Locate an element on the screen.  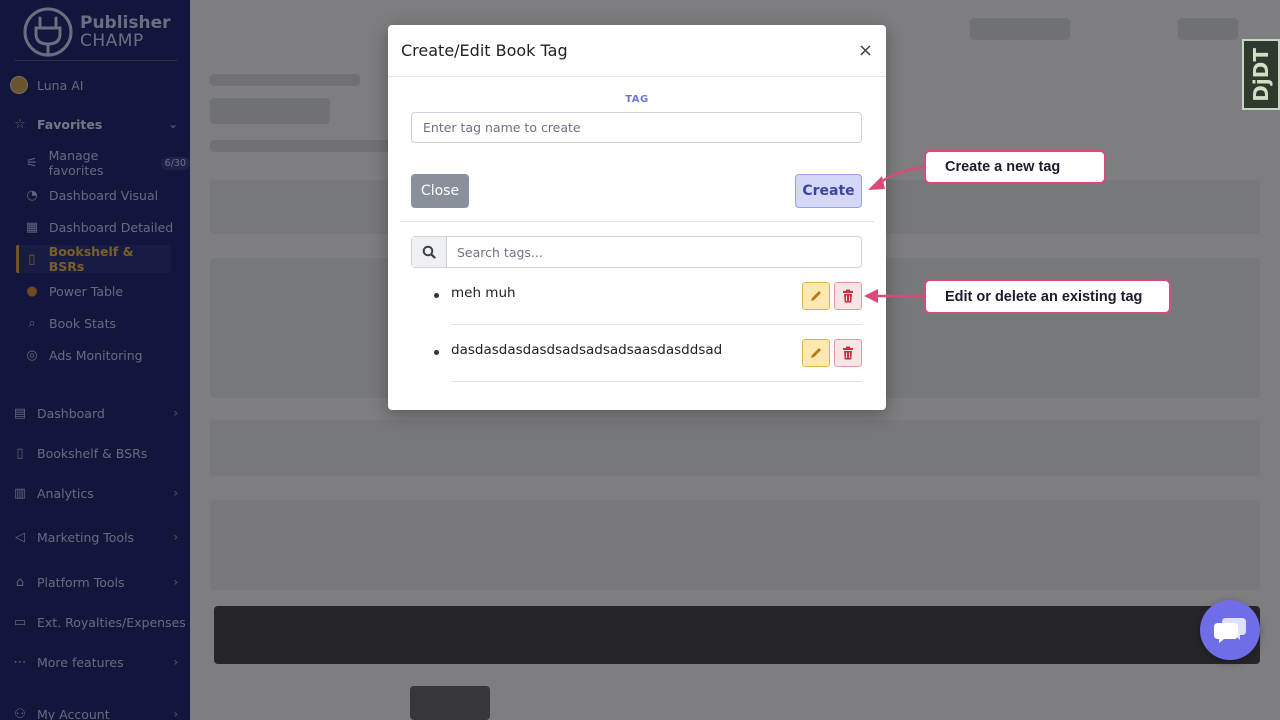
sidebar-item-label: Dashboard Visual is located at coordinates (104, 195).